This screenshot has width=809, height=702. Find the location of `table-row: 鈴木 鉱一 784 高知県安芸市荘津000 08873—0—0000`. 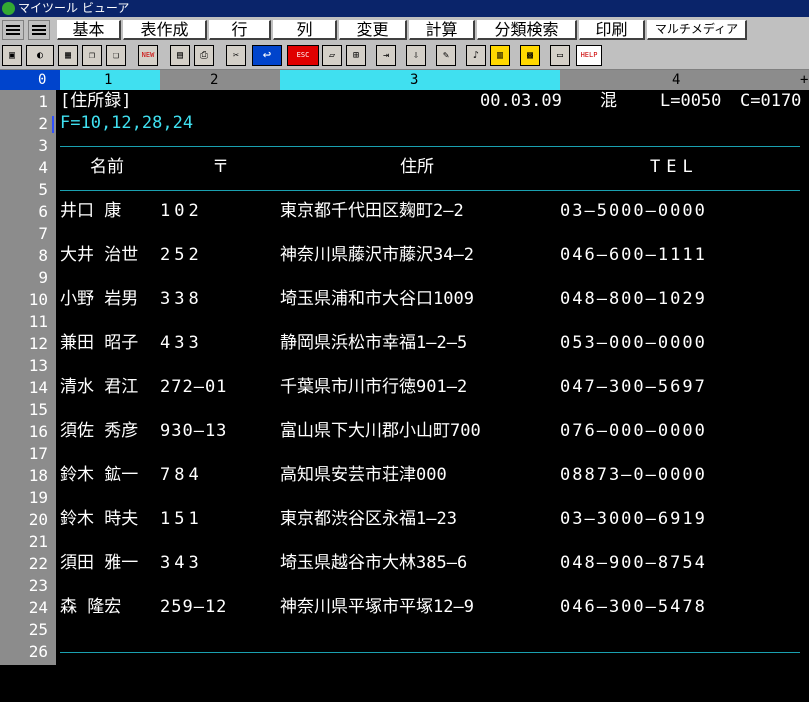

table-row: 鈴木 鉱一 784 高知県安芸市荘津000 08873—0—0000 is located at coordinates (430, 475).